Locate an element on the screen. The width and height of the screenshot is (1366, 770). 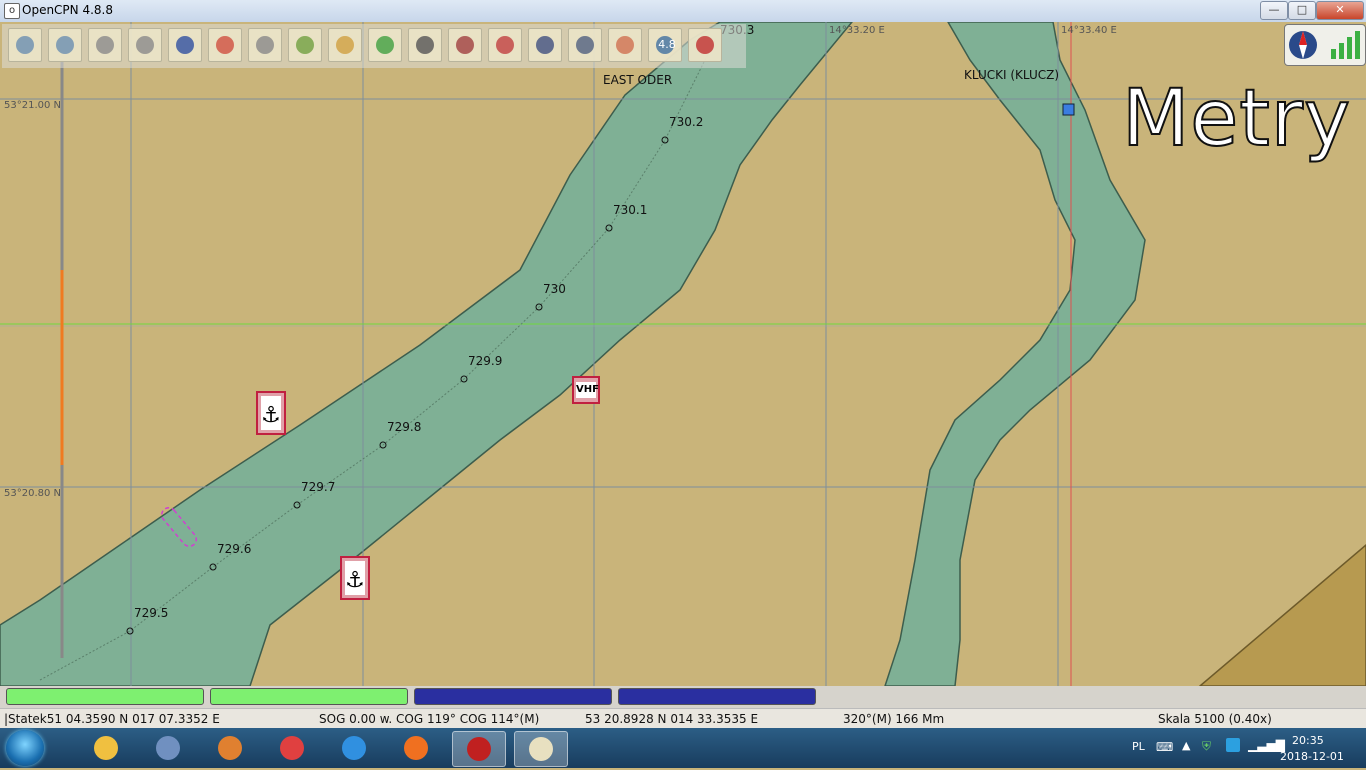
anchor-sign-1: ⚓ is located at coordinates (271, 413).